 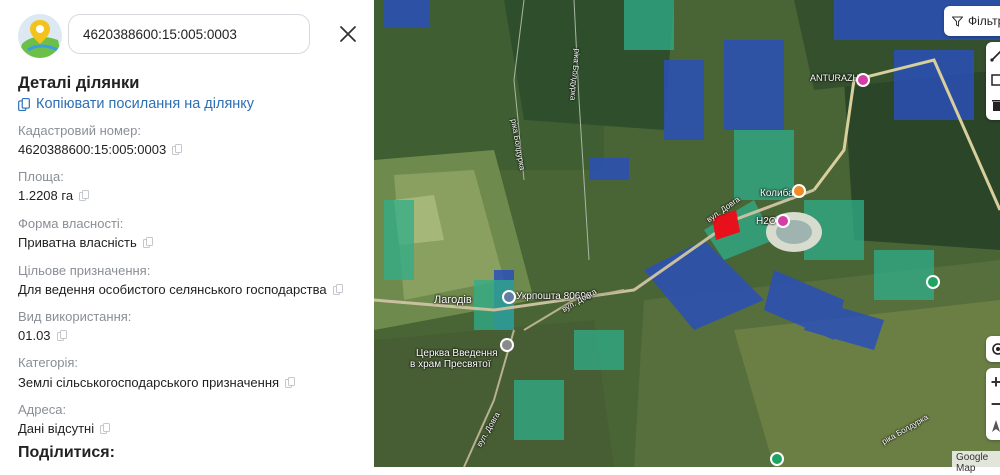 I want to click on close-button, so click(x=348, y=34).